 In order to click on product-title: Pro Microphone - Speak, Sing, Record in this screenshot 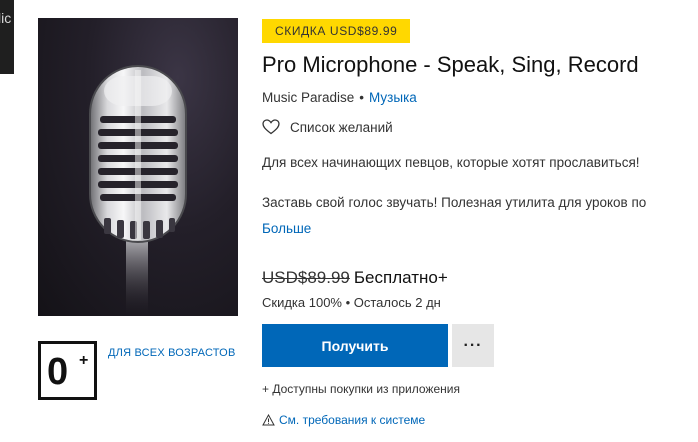, I will do `click(450, 64)`.